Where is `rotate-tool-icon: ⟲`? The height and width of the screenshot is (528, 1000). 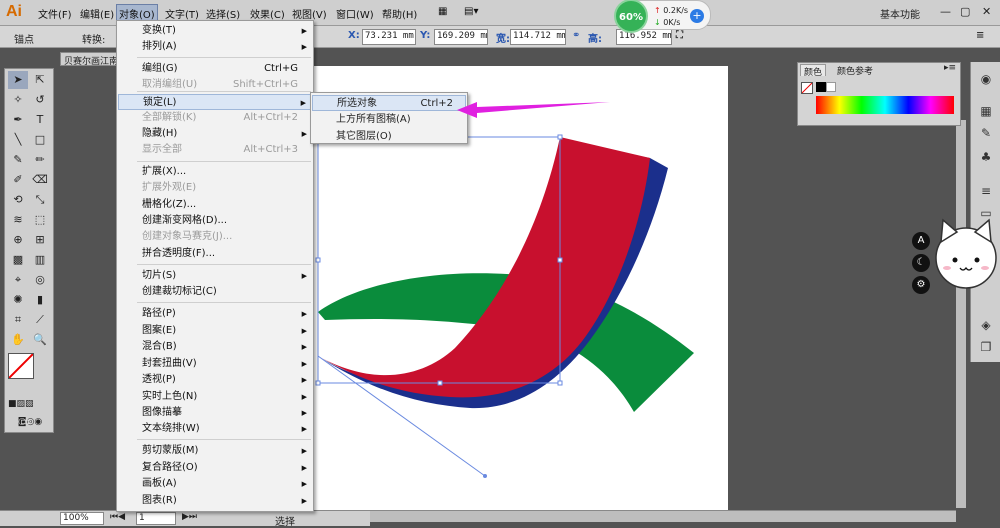 rotate-tool-icon: ⟲ is located at coordinates (18, 200).